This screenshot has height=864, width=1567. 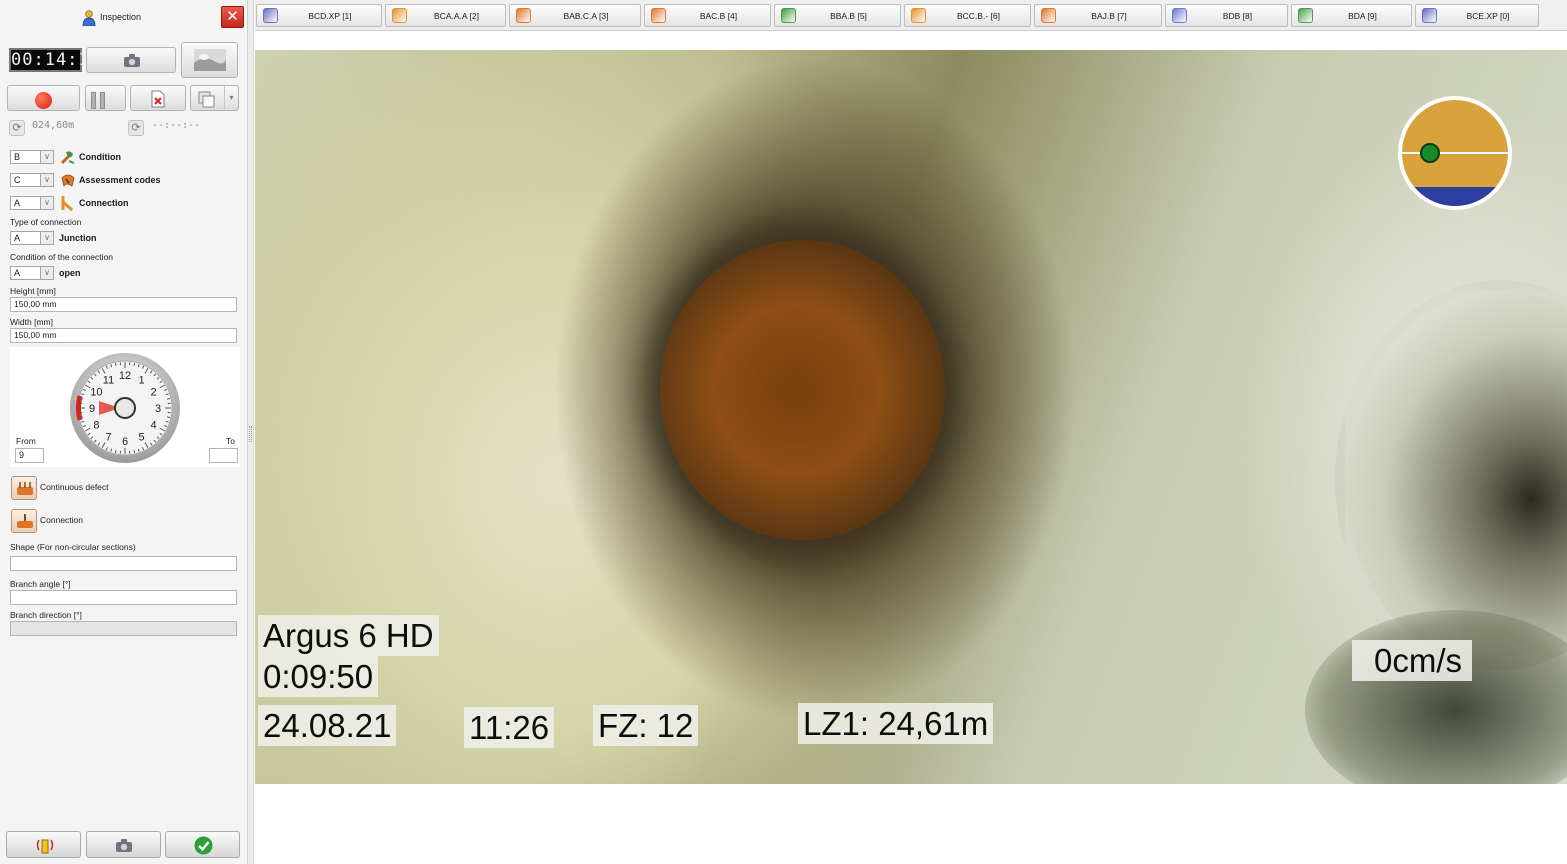 I want to click on break-icon, so click(x=658, y=15).